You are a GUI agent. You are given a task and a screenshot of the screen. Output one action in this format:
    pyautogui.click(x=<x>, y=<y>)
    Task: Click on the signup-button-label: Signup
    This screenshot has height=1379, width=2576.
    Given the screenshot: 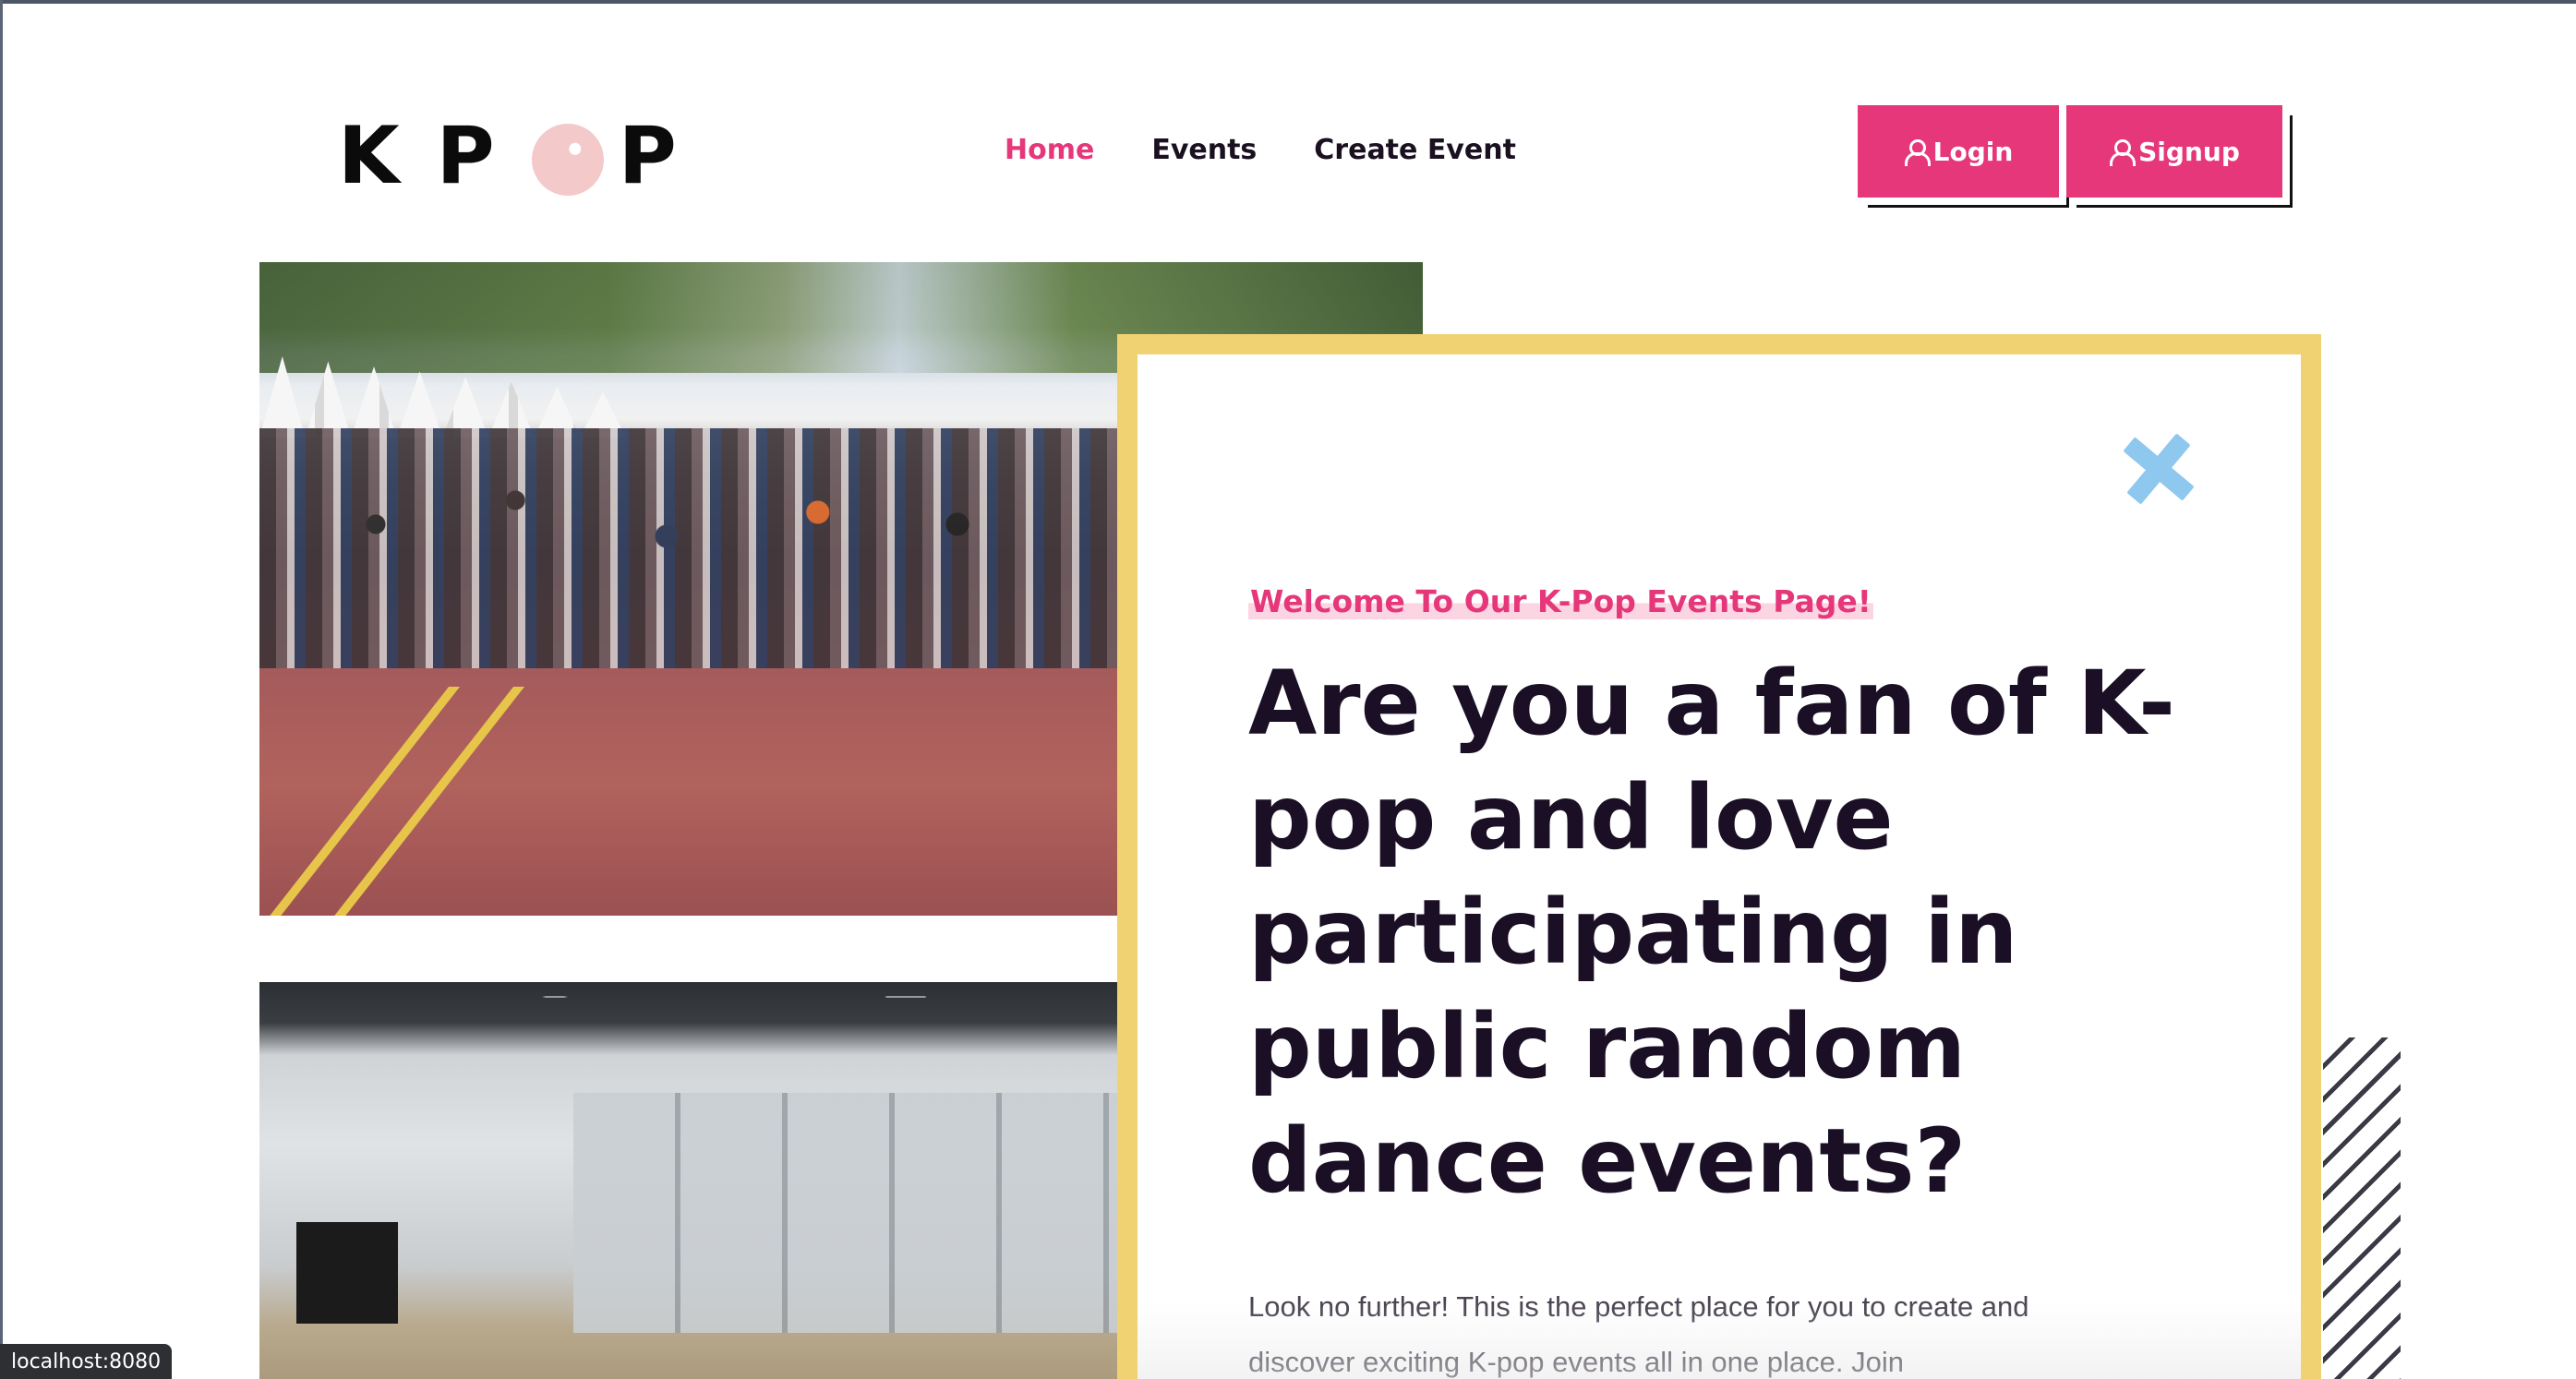 What is the action you would take?
    pyautogui.click(x=2189, y=152)
    